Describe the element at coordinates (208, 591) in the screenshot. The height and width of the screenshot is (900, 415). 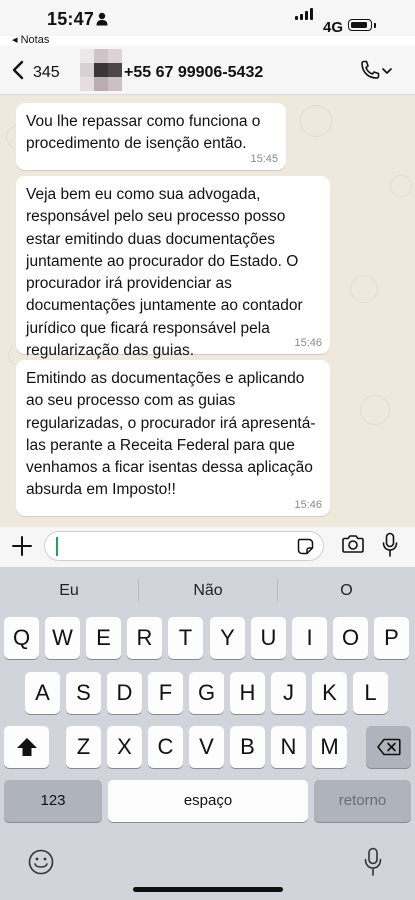
I see `suggestion-2: Não` at that location.